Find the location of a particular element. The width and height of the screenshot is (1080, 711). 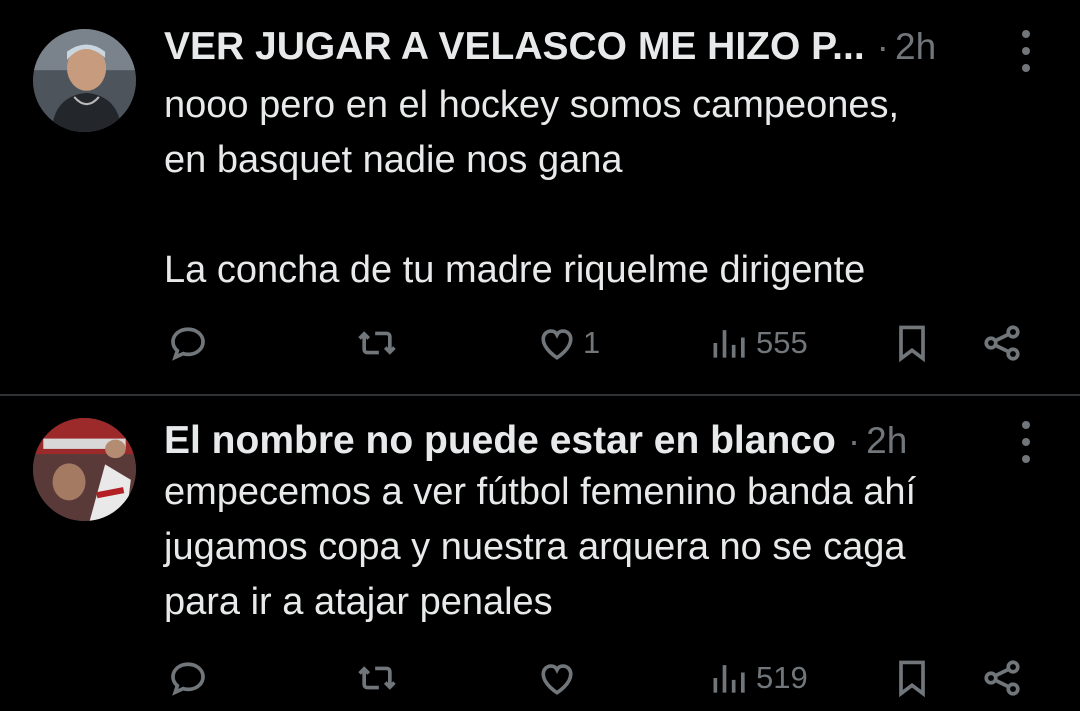

views-count: 519 is located at coordinates (782, 677).